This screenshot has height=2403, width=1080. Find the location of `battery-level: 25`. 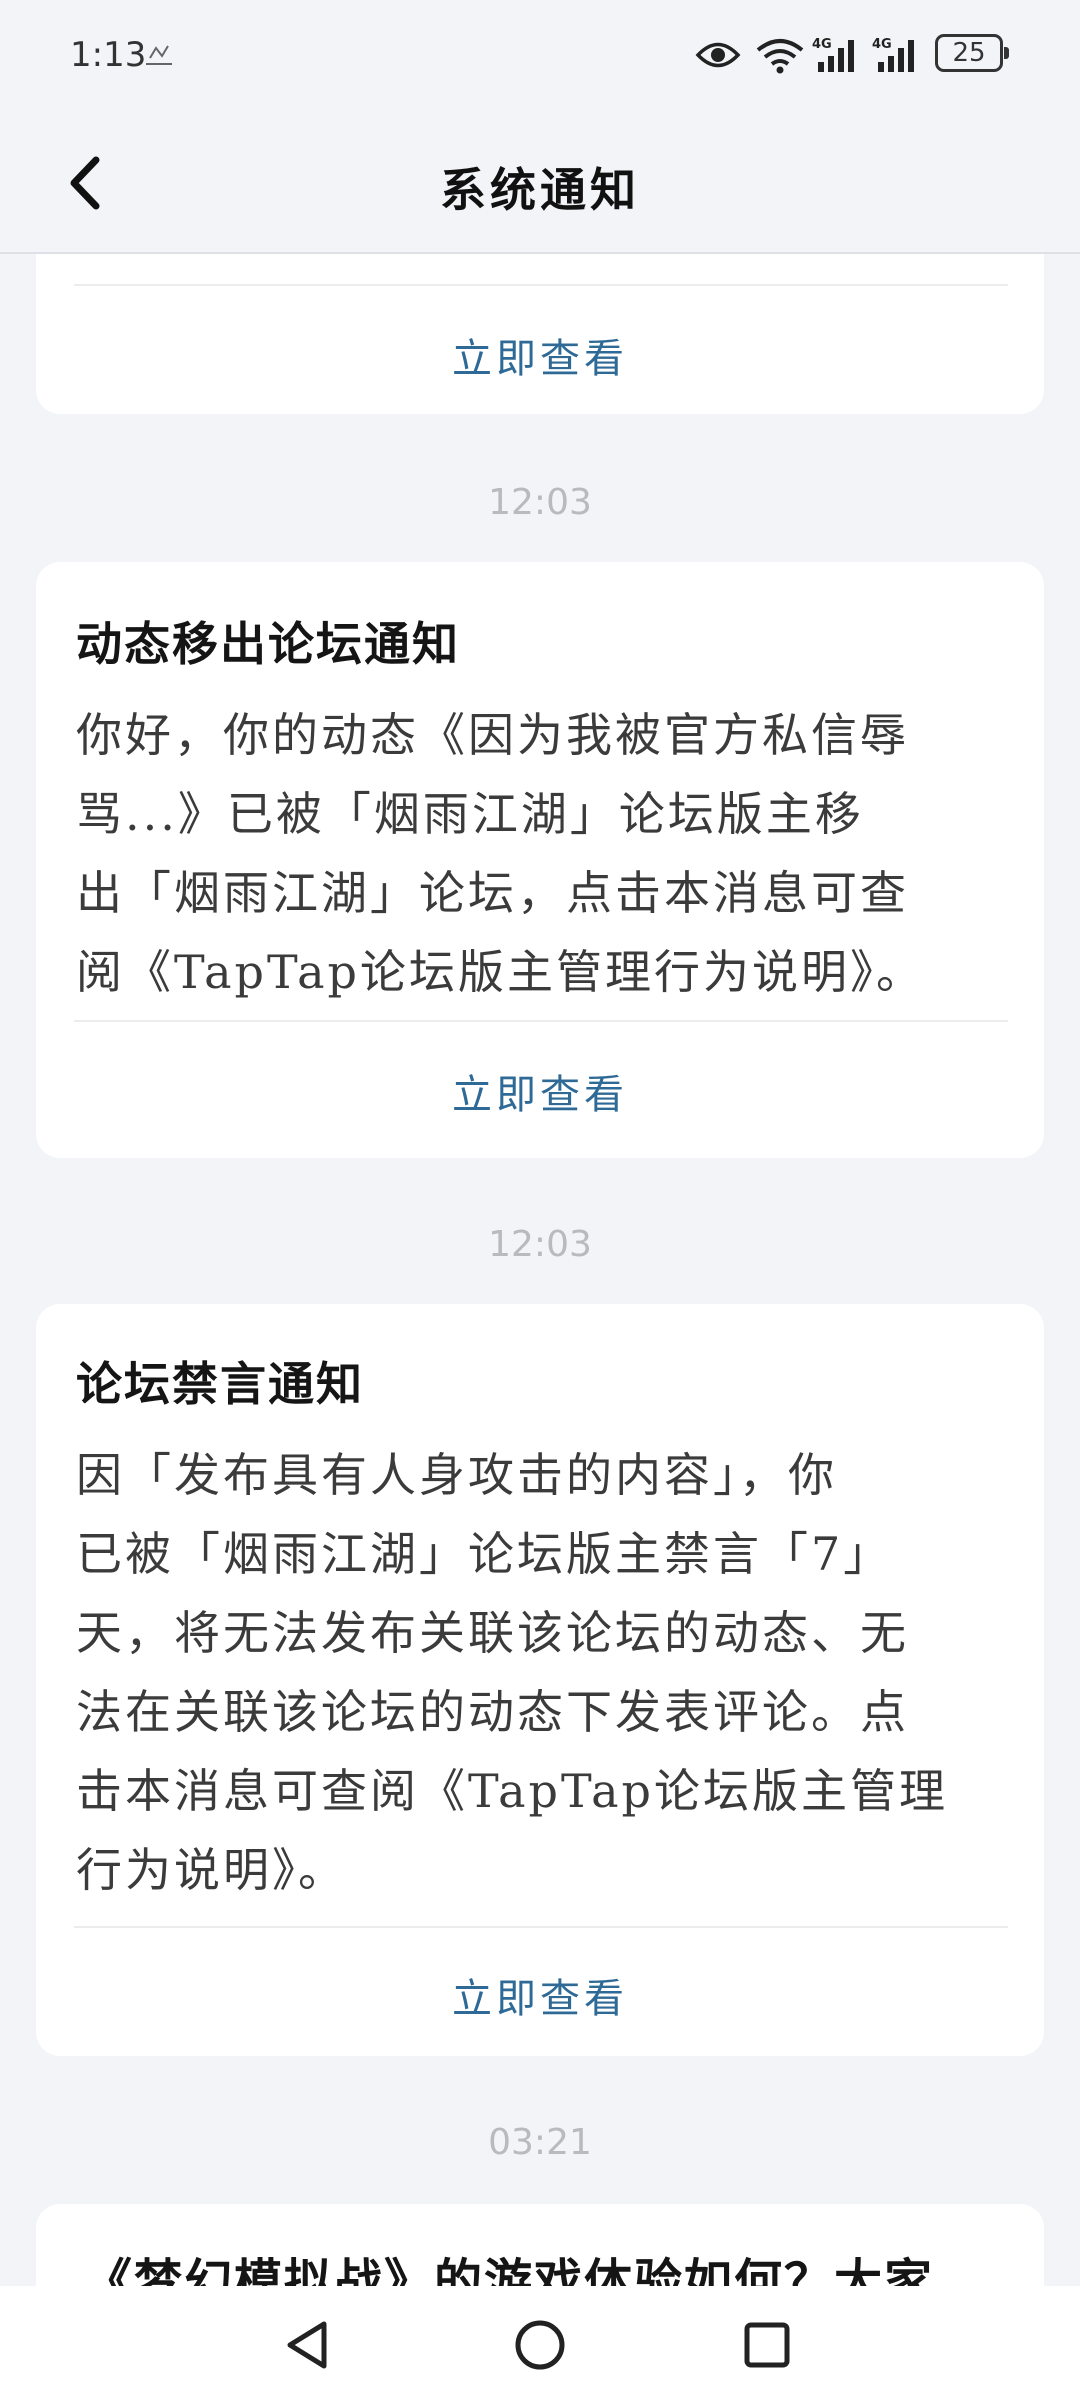

battery-level: 25 is located at coordinates (969, 53).